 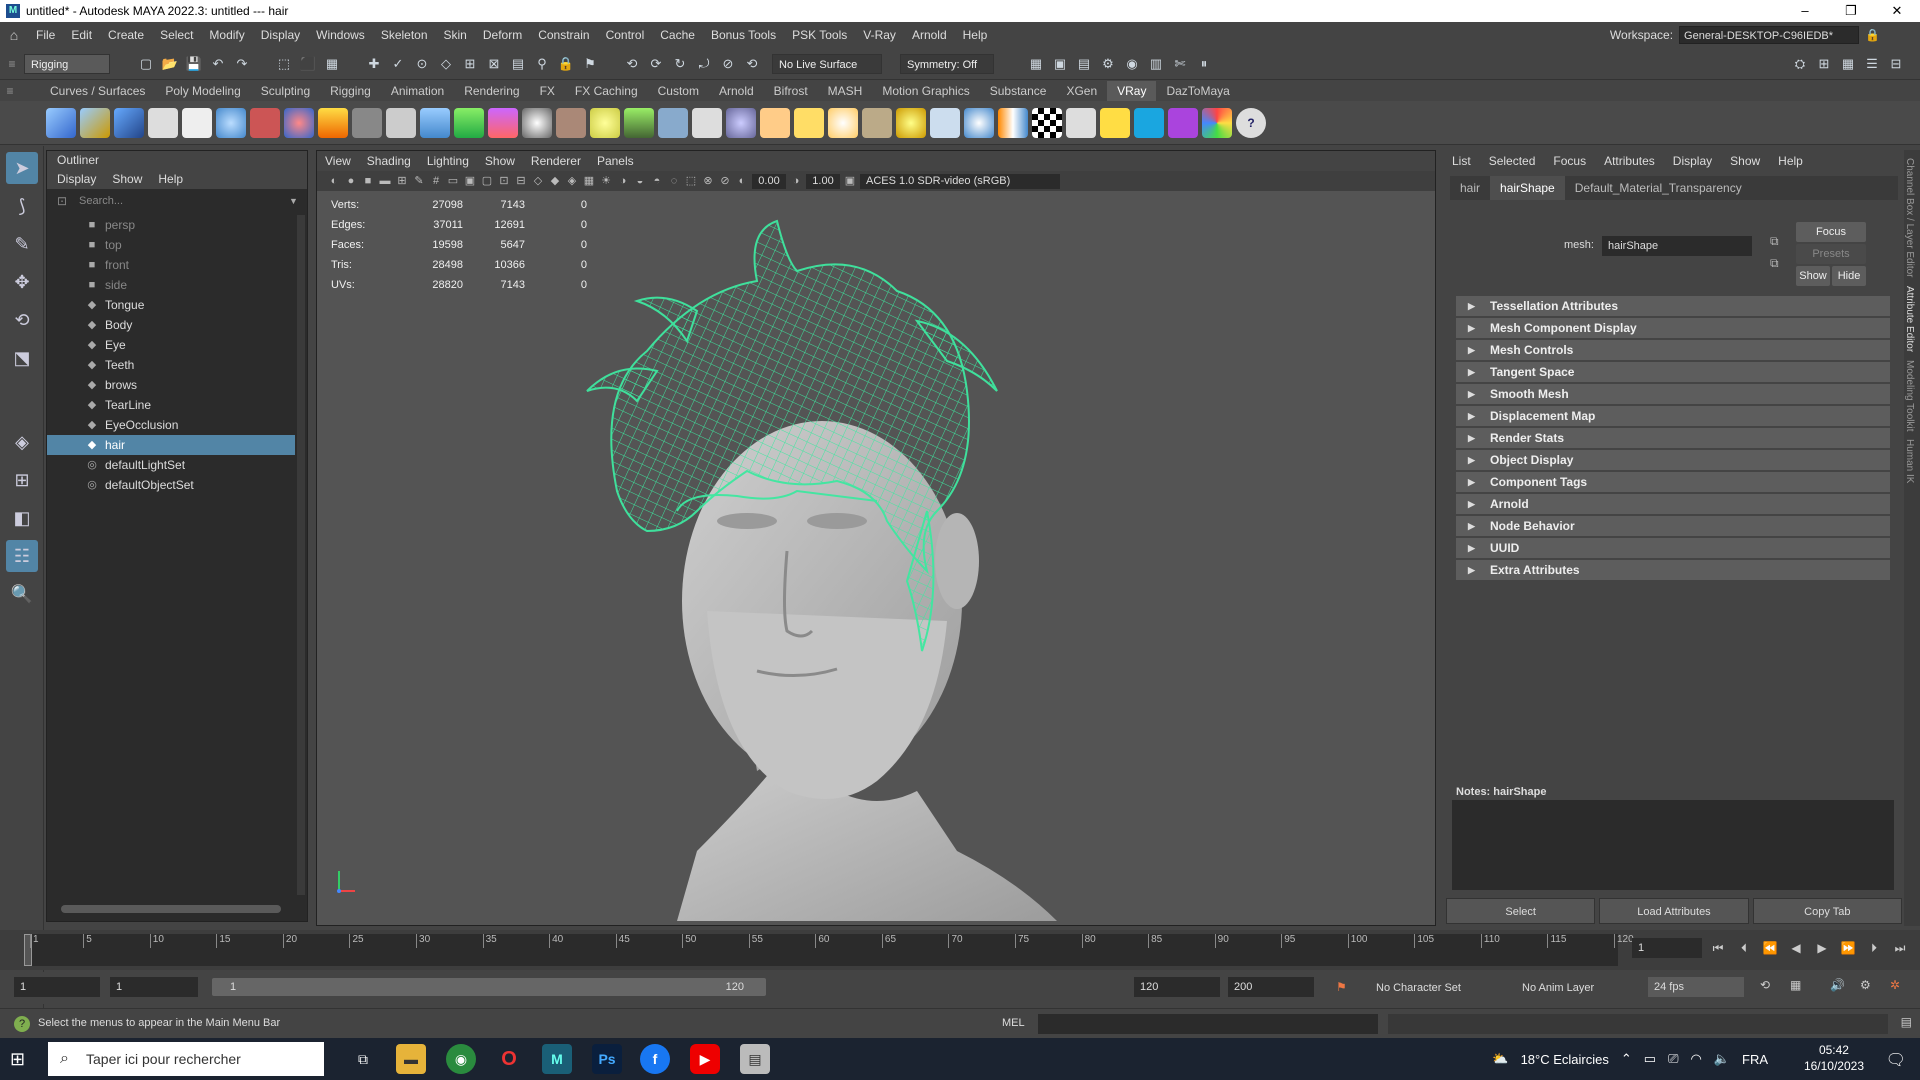 I want to click on shelf-tab-arnold: Arnold, so click(x=736, y=91).